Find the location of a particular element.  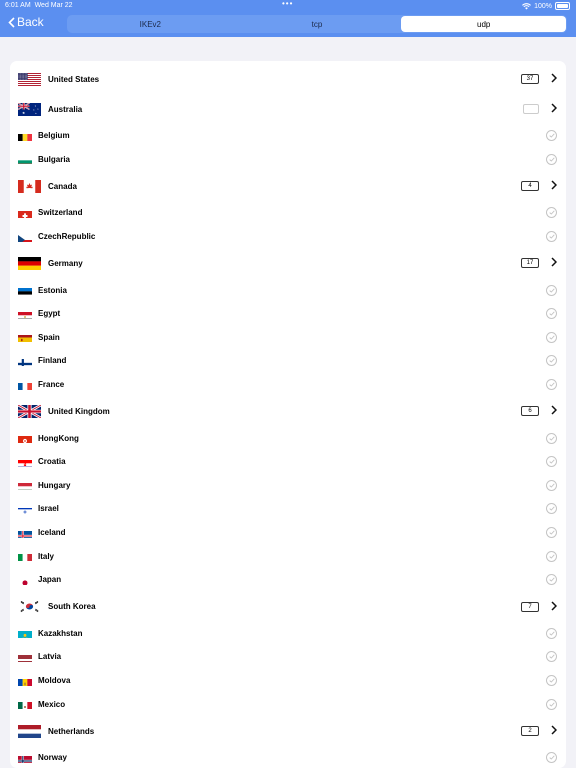

server-row: Estonia is located at coordinates (288, 290).